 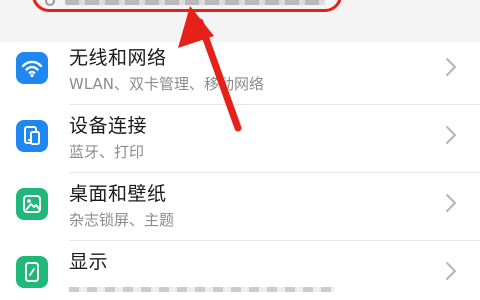 I want to click on wifi-icon, so click(x=32, y=68).